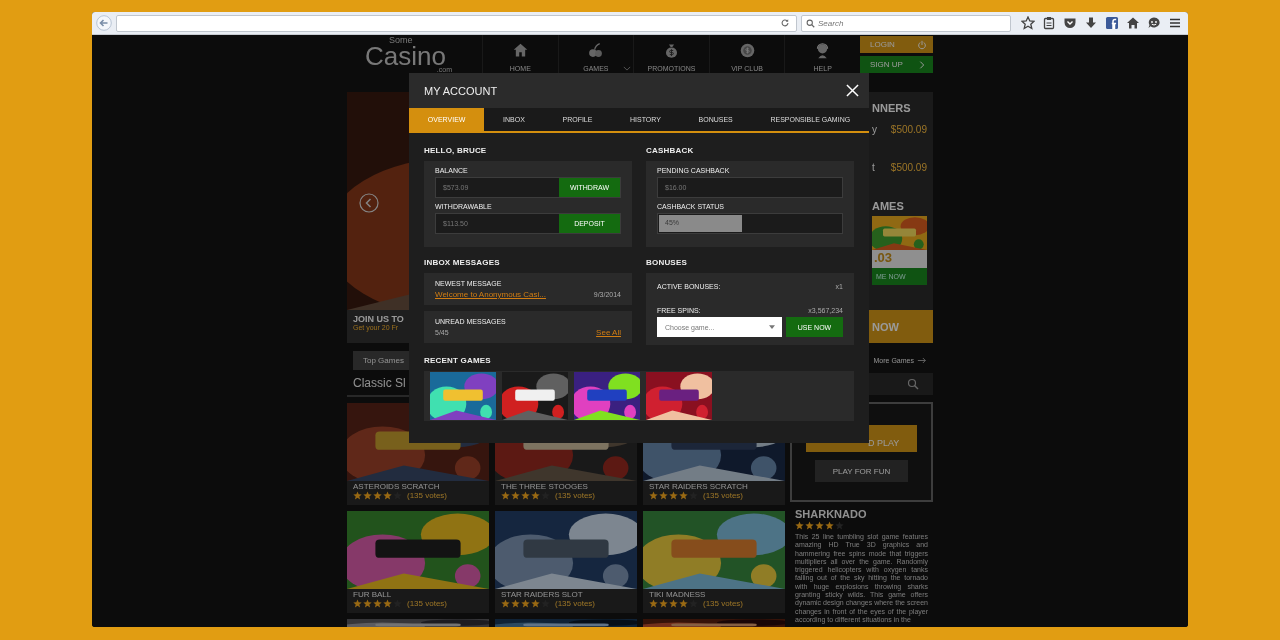 The image size is (1280, 640). What do you see at coordinates (520, 50) in the screenshot?
I see `house-icon` at bounding box center [520, 50].